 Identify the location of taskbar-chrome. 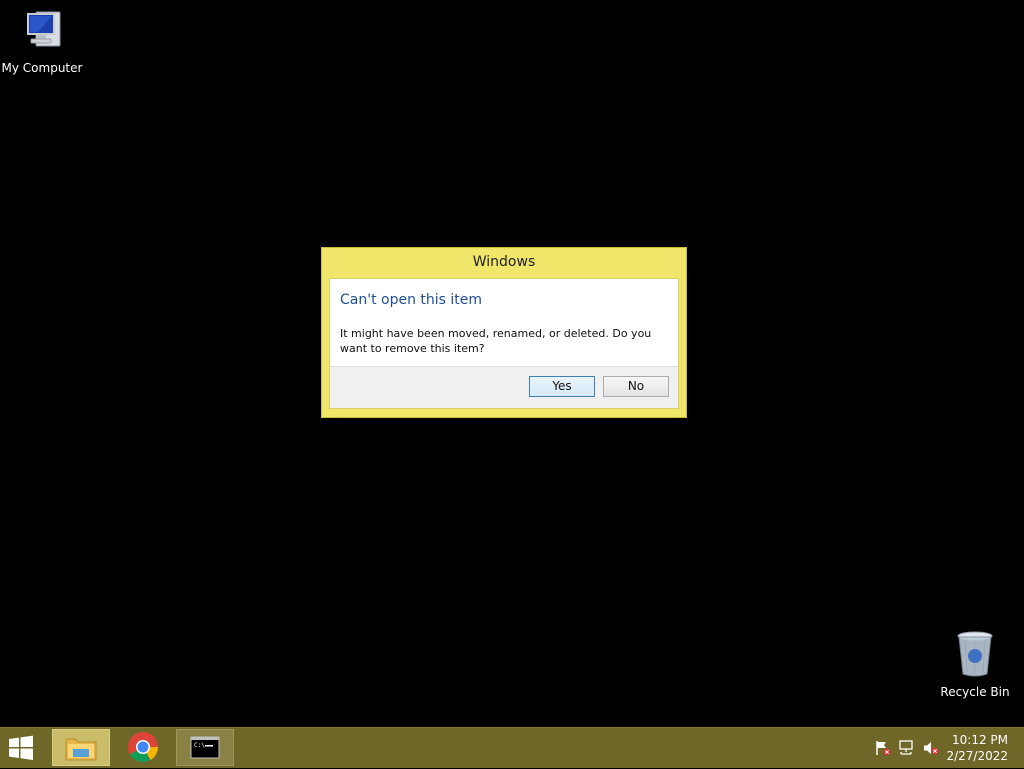
(143, 747).